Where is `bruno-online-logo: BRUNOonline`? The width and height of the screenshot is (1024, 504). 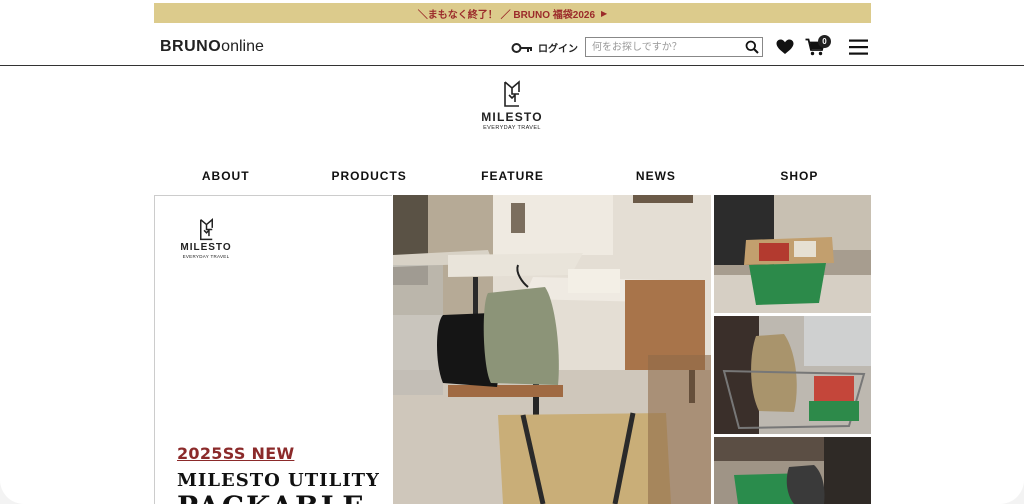
bruno-online-logo: BRUNOonline is located at coordinates (212, 47).